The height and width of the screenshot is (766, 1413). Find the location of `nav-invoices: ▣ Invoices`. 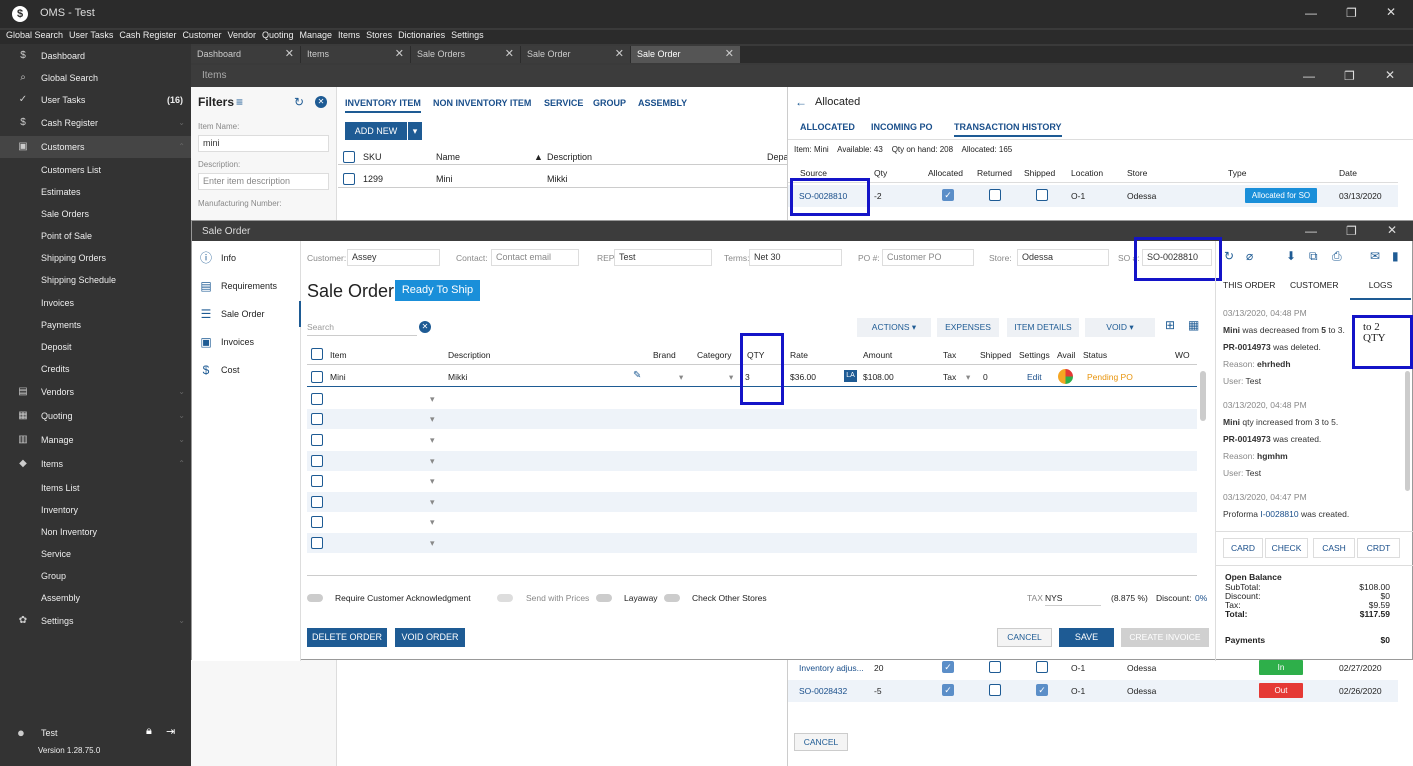

nav-invoices: ▣ Invoices is located at coordinates (246, 342).